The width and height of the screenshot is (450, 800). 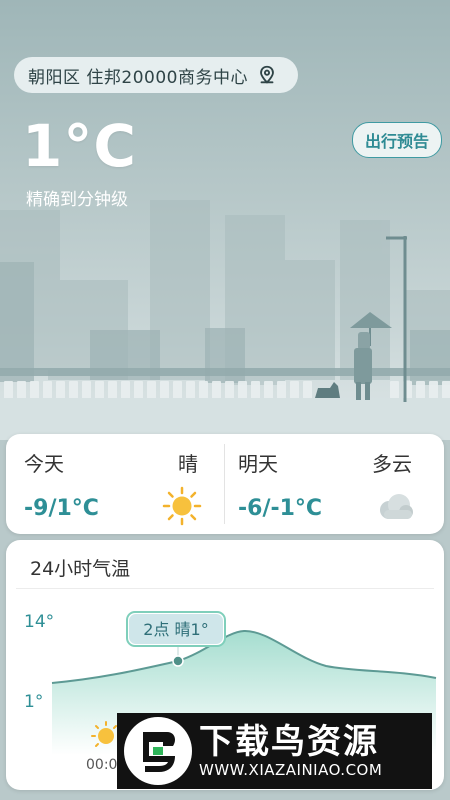 I want to click on selected-point, so click(x=178, y=661).